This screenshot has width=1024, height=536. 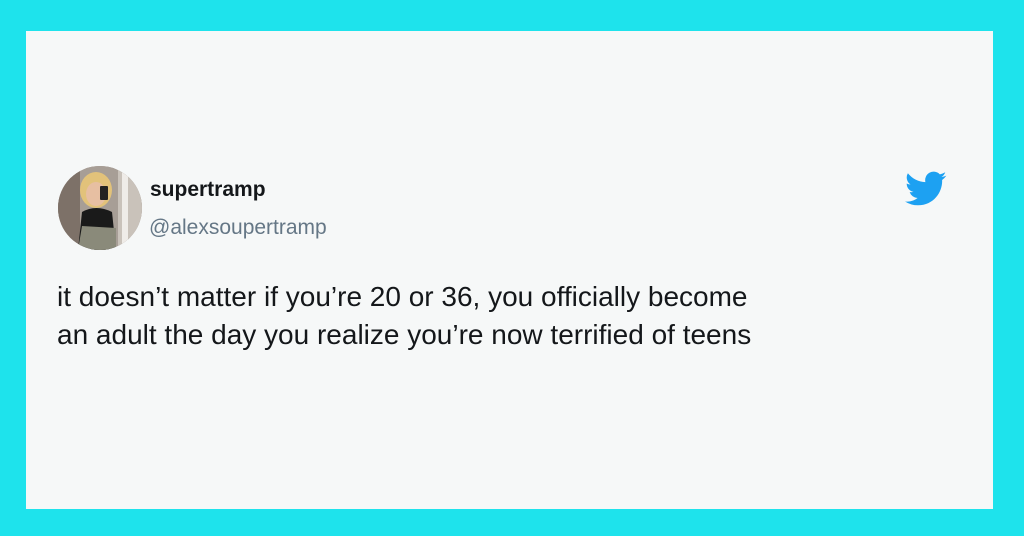 What do you see at coordinates (208, 190) in the screenshot?
I see `display-name: supertramp` at bounding box center [208, 190].